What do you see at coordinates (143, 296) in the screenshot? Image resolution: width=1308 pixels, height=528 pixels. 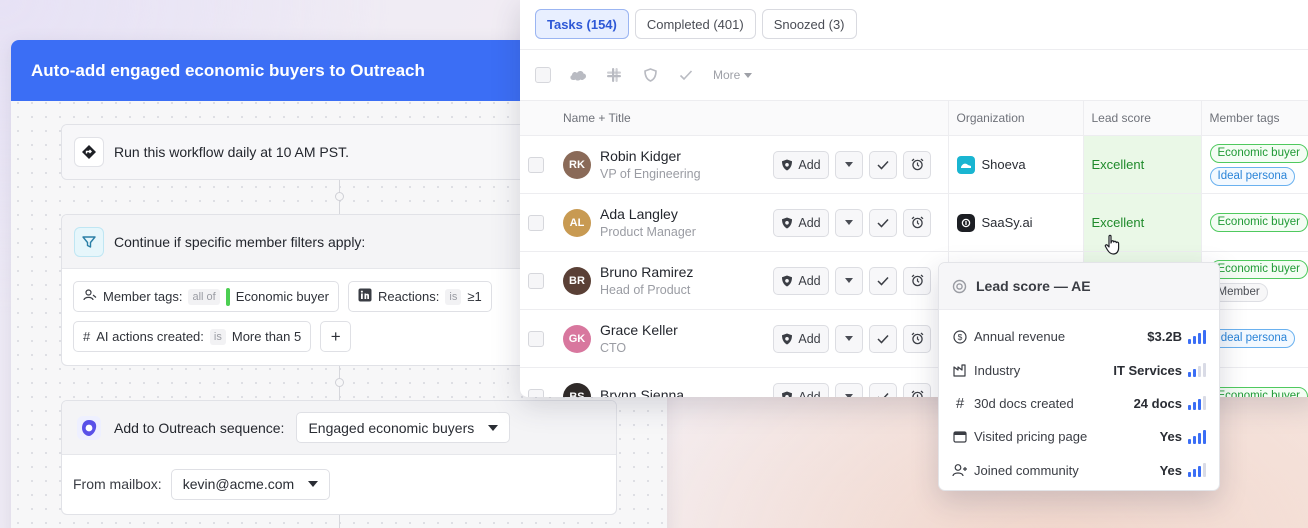 I see `filter-label: Member tags:` at bounding box center [143, 296].